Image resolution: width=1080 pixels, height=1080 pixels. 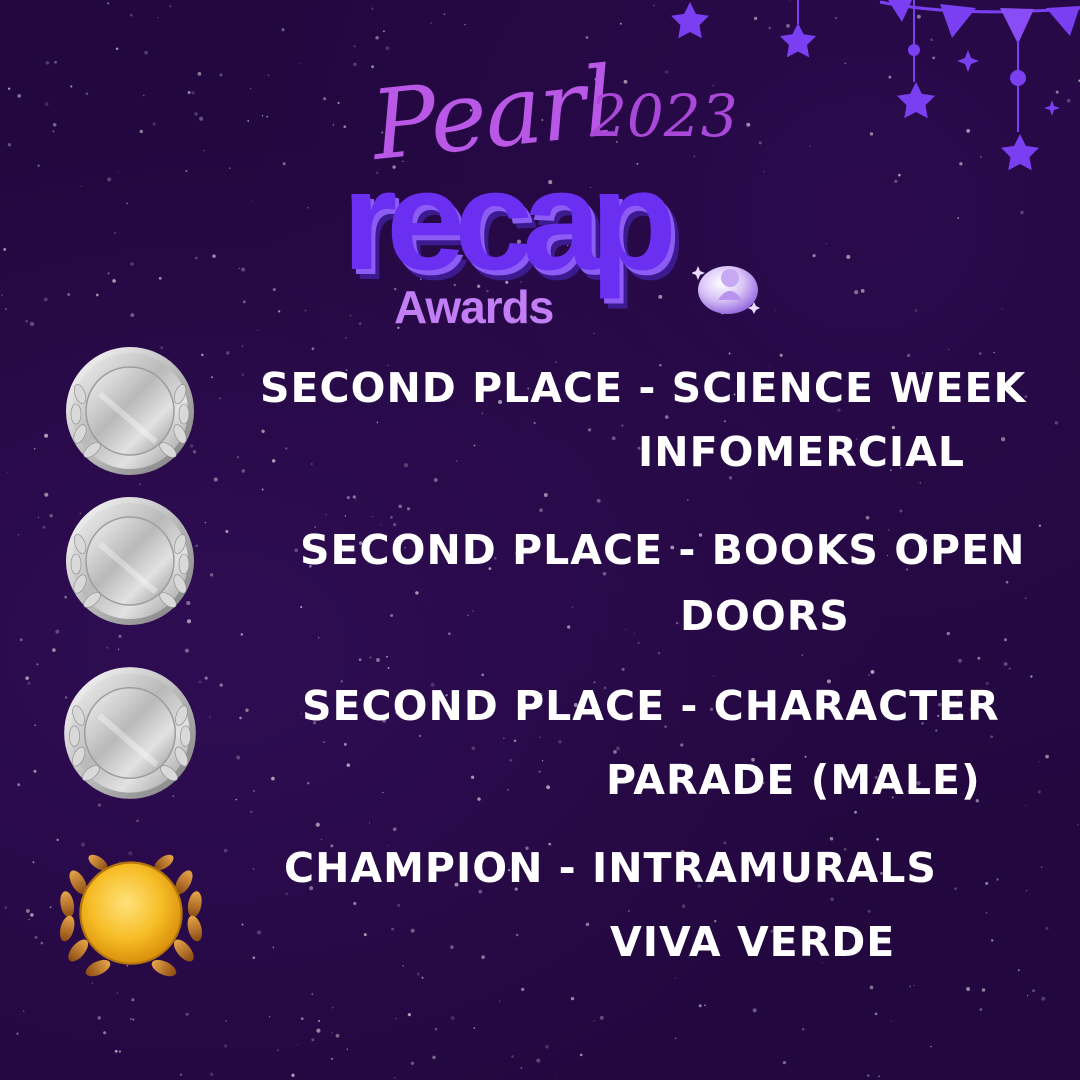 I want to click on award-title-line1: SECOND PLACE - BOOKS OPEN, so click(x=663, y=550).